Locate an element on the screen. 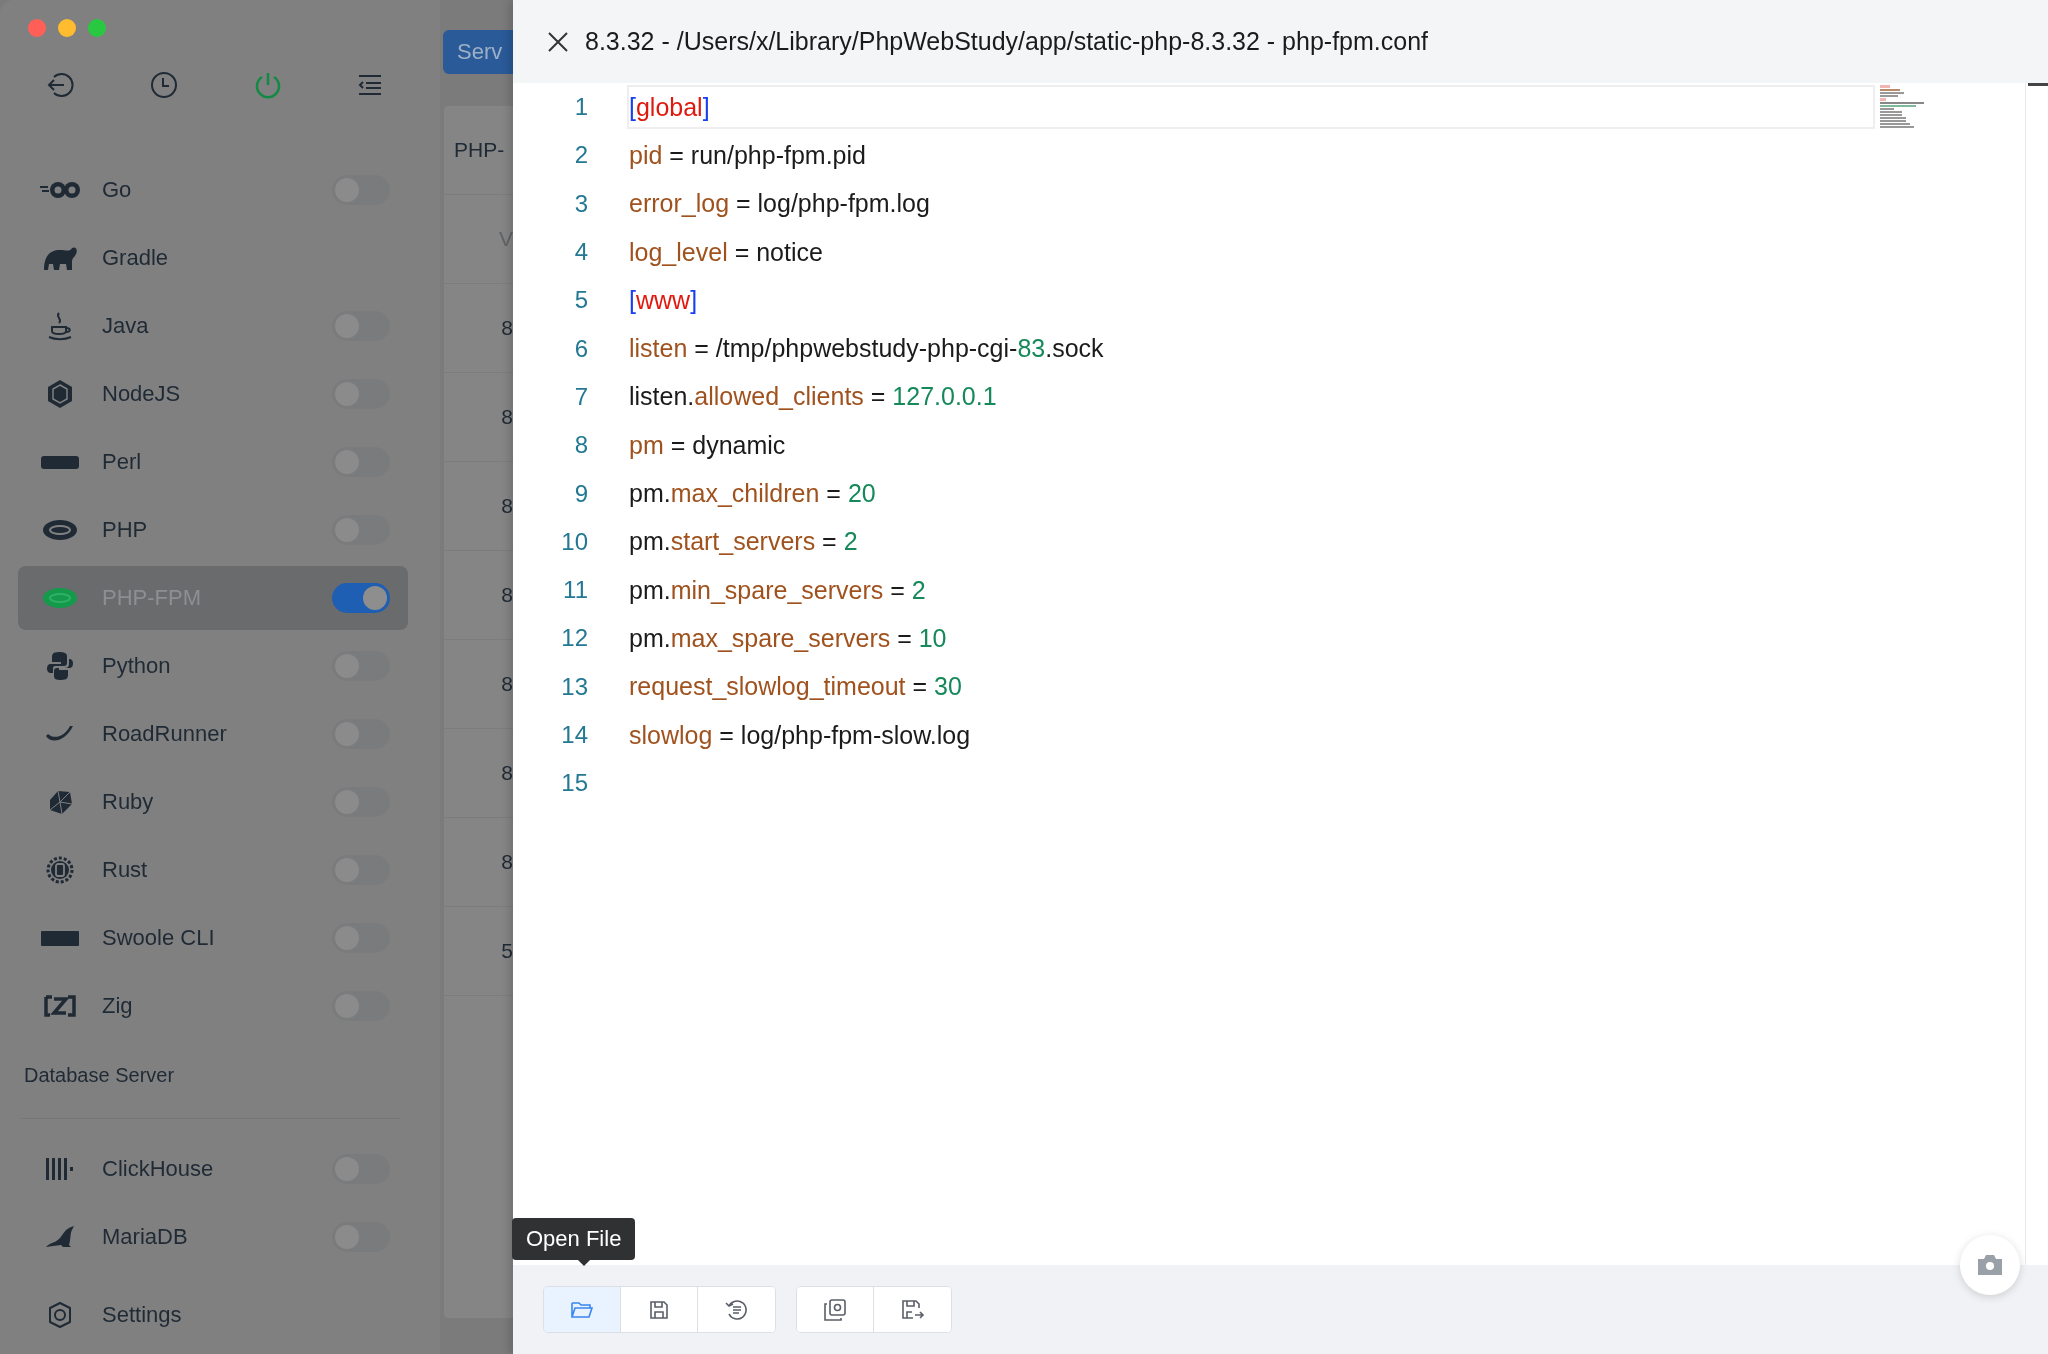 This screenshot has width=2048, height=1354. code-line: error_log = log/php-fpm.log is located at coordinates (779, 204).